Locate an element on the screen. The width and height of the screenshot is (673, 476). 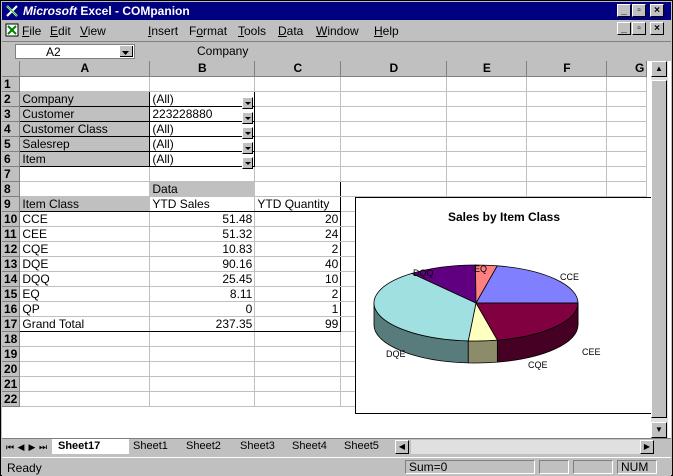
pivot-grand-total-qty: 99 is located at coordinates (298, 323).